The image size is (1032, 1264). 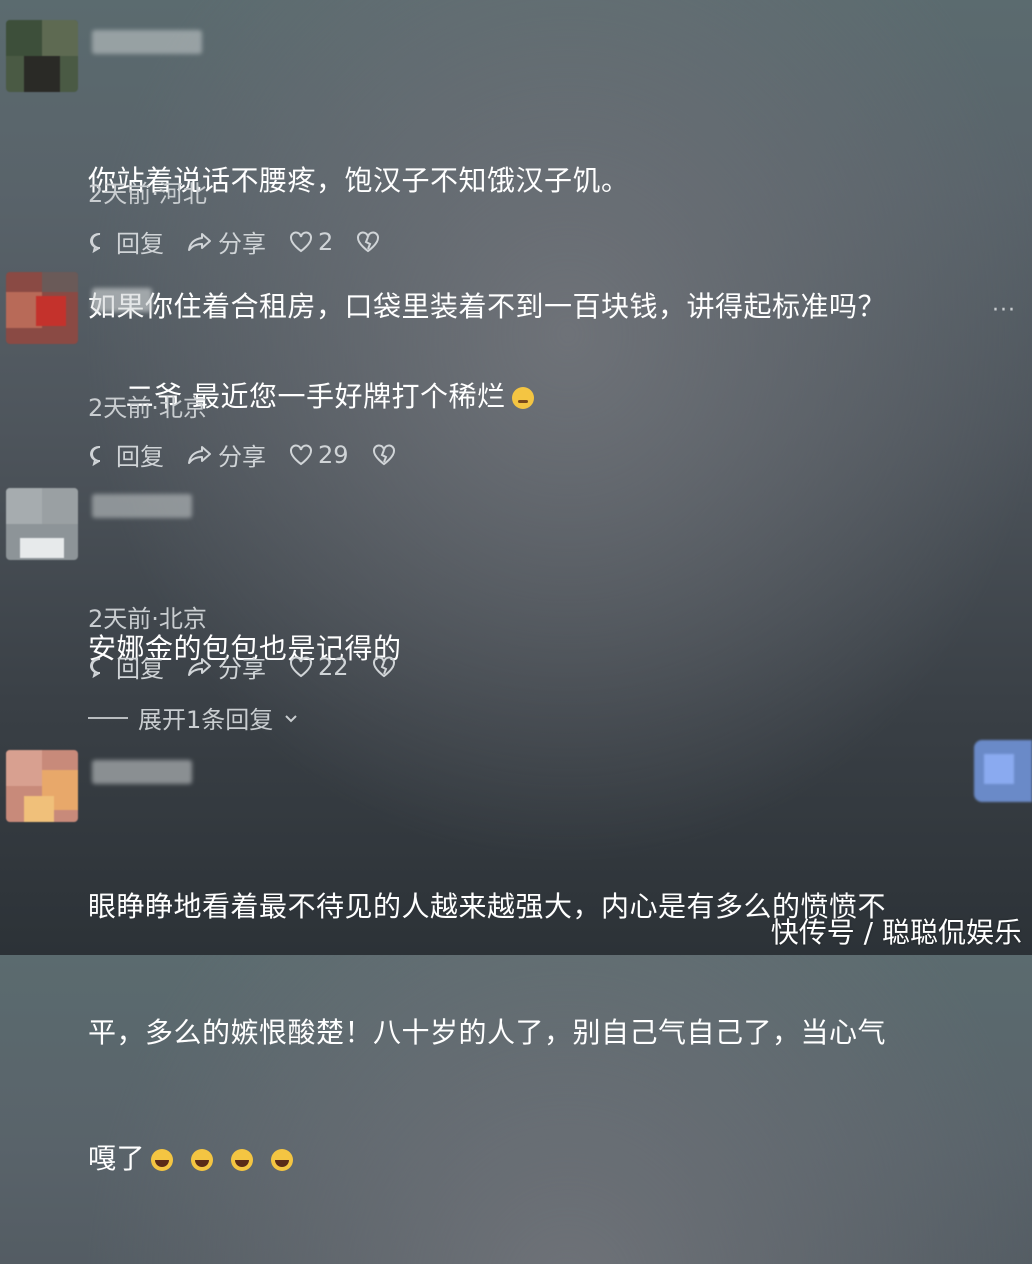 What do you see at coordinates (333, 454) in the screenshot?
I see `like-count: 29` at bounding box center [333, 454].